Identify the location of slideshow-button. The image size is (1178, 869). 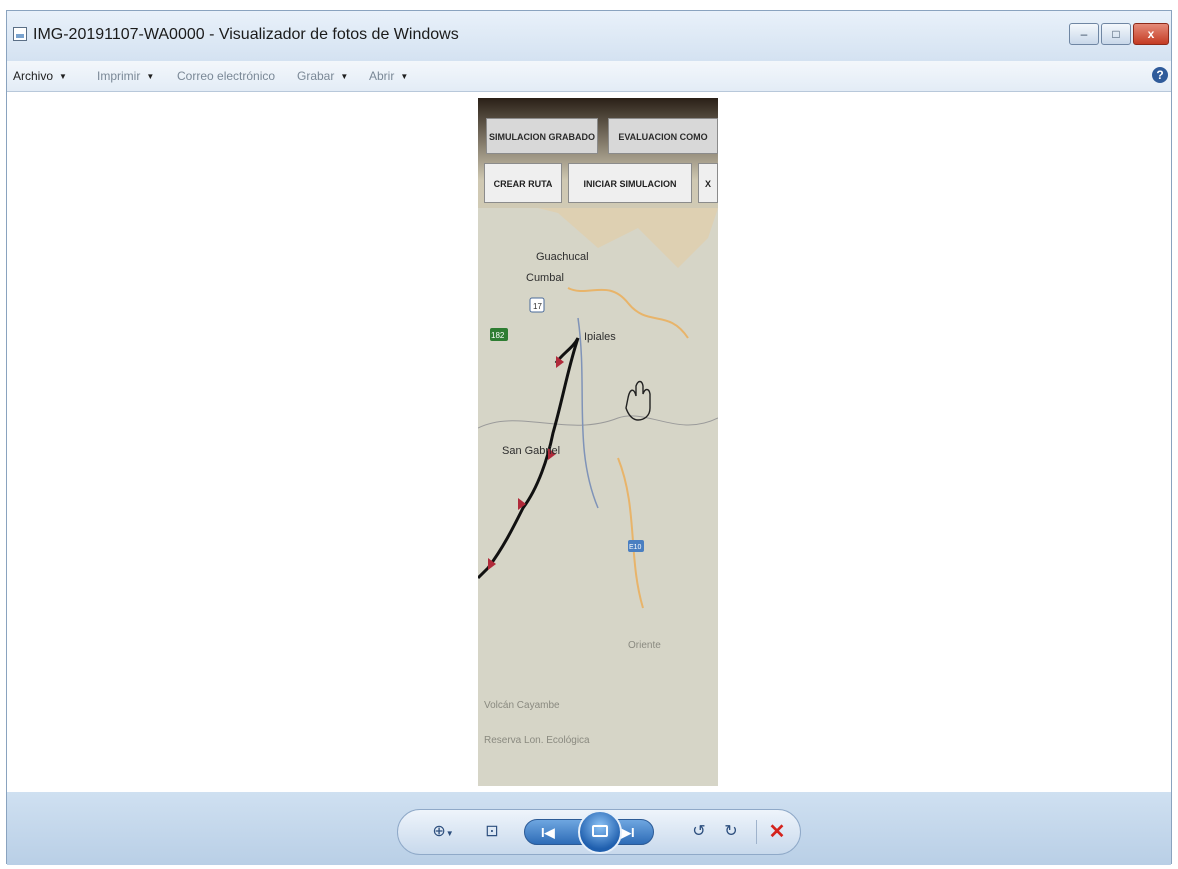
(600, 832).